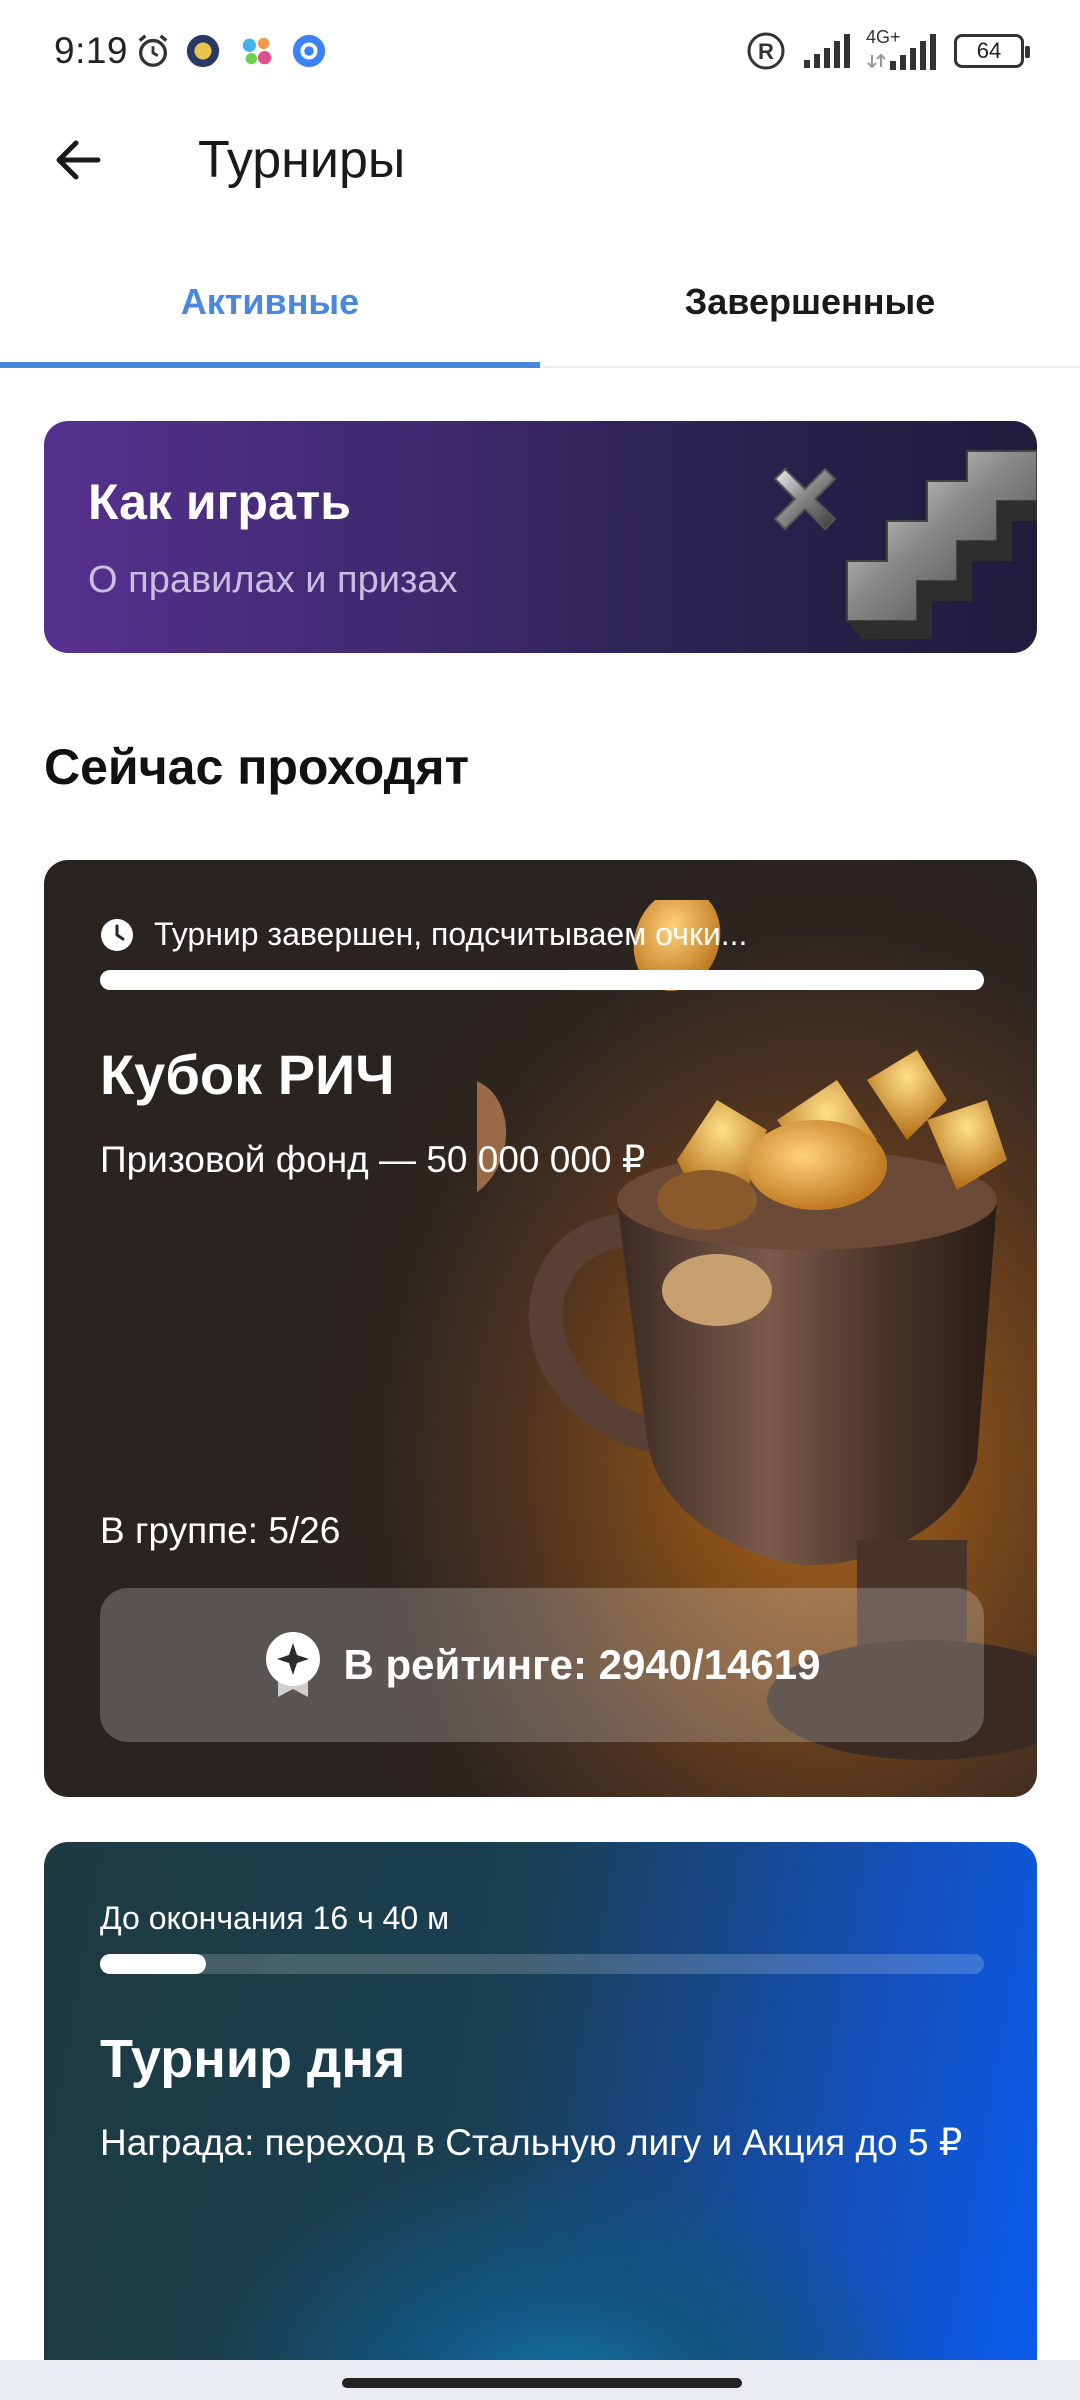 The image size is (1080, 2400). I want to click on multicolor-app-icon, so click(257, 51).